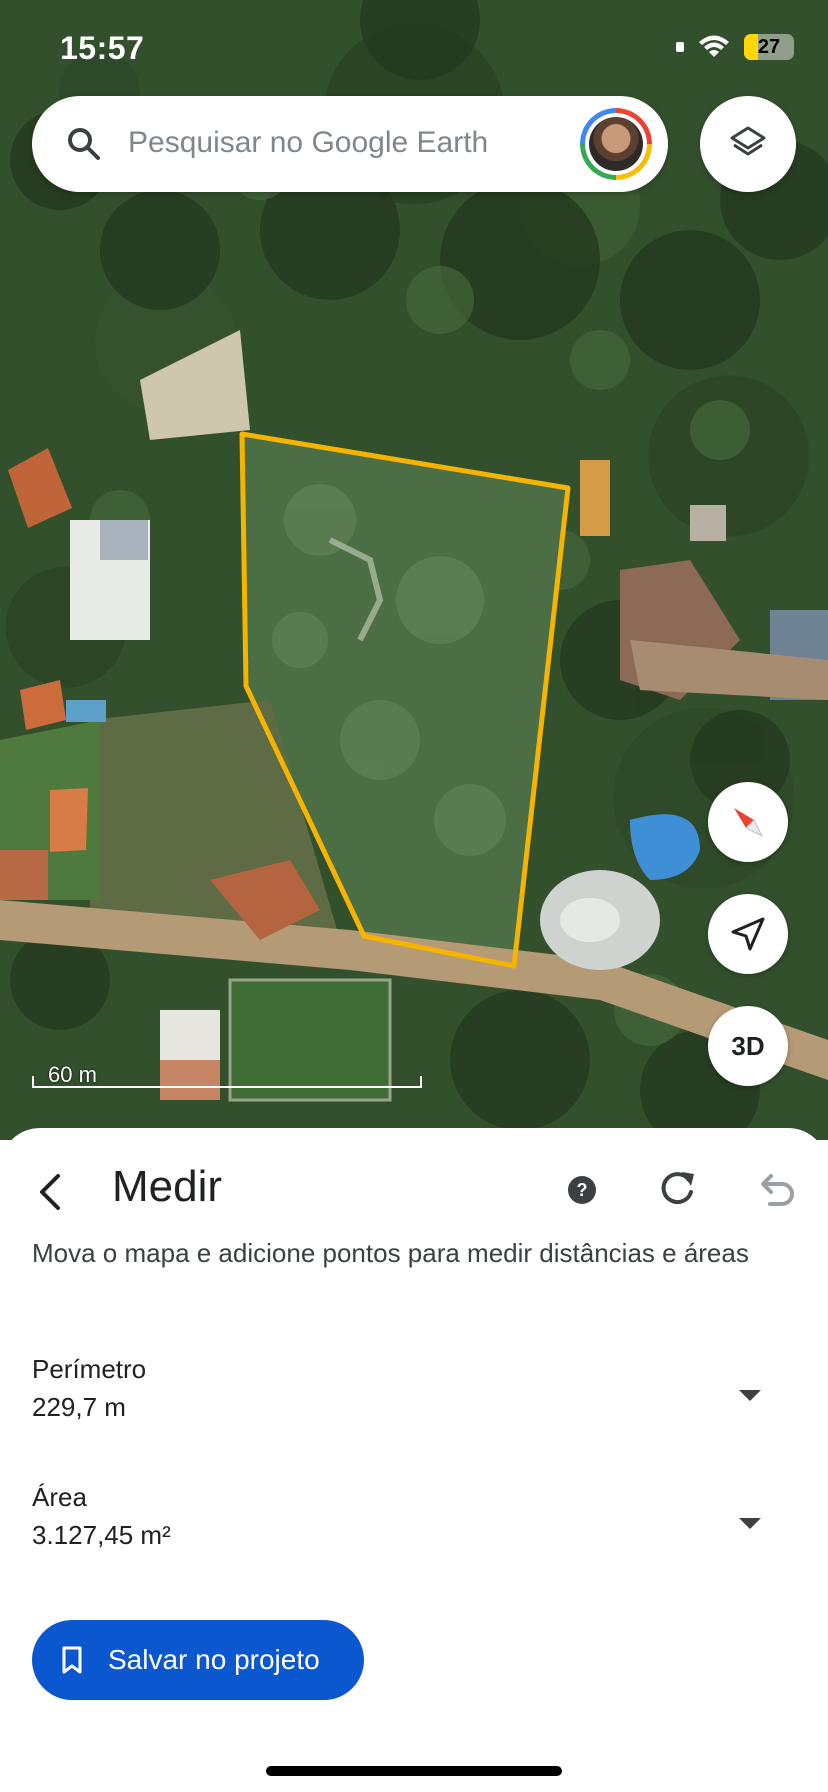 Image resolution: width=828 pixels, height=1792 pixels. Describe the element at coordinates (748, 141) in the screenshot. I see `layers-icon` at that location.